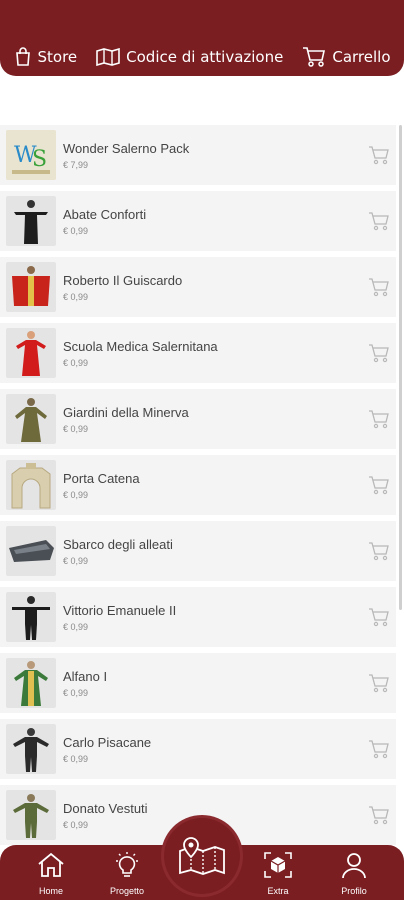 The image size is (404, 900). What do you see at coordinates (314, 57) in the screenshot?
I see `cart-icon` at bounding box center [314, 57].